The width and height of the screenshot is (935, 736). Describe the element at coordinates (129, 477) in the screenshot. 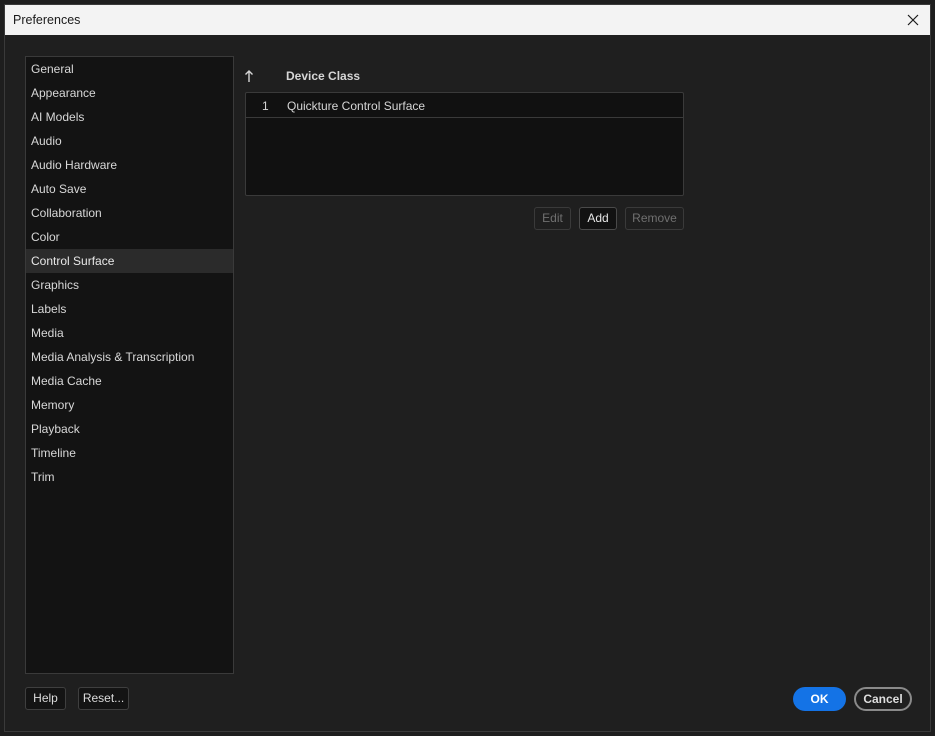

I see `sidebar-item-trim: Trim` at that location.